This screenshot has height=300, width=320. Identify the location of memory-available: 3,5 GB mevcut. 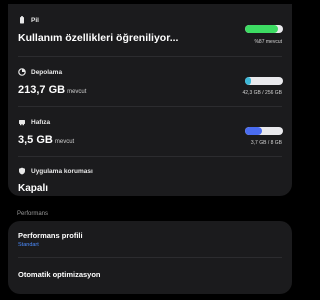
(46, 140).